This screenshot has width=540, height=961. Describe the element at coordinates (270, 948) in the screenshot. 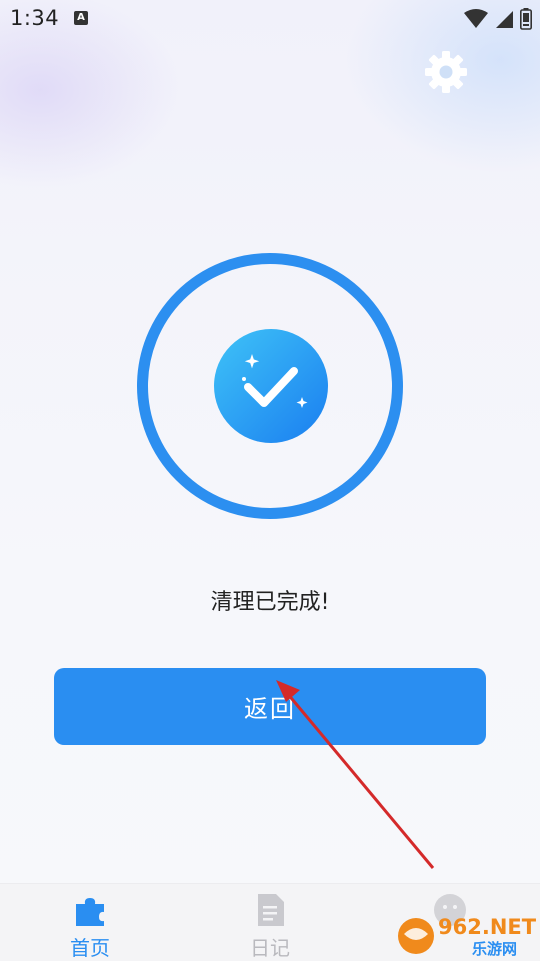

I see `nav-label-diary: 日记` at that location.